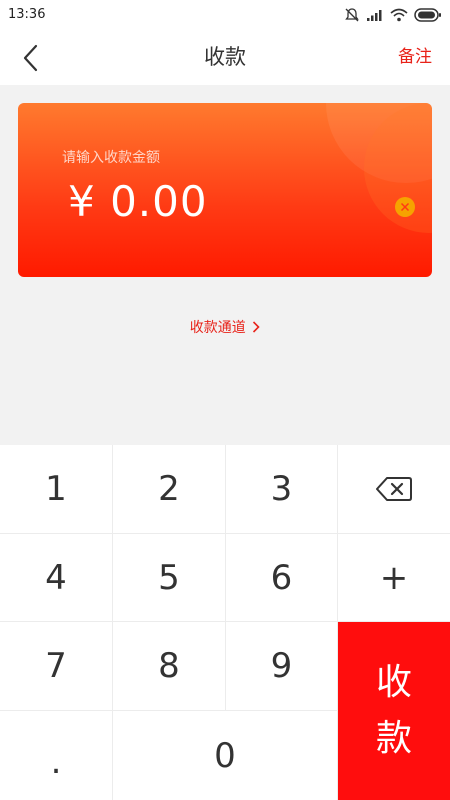  Describe the element at coordinates (56, 666) in the screenshot. I see `key-7: 7` at that location.